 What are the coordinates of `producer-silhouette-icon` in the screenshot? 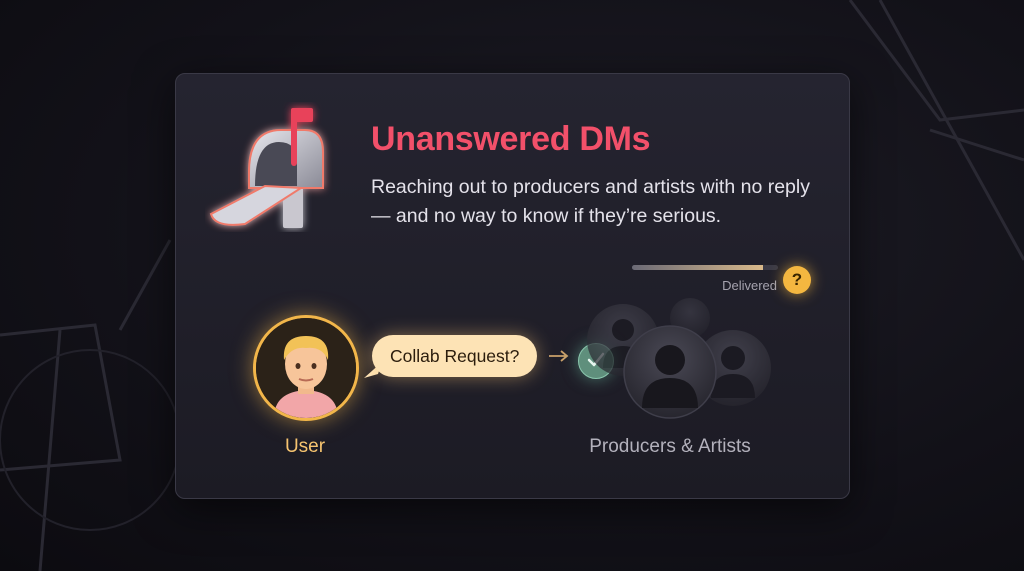 It's located at (670, 372).